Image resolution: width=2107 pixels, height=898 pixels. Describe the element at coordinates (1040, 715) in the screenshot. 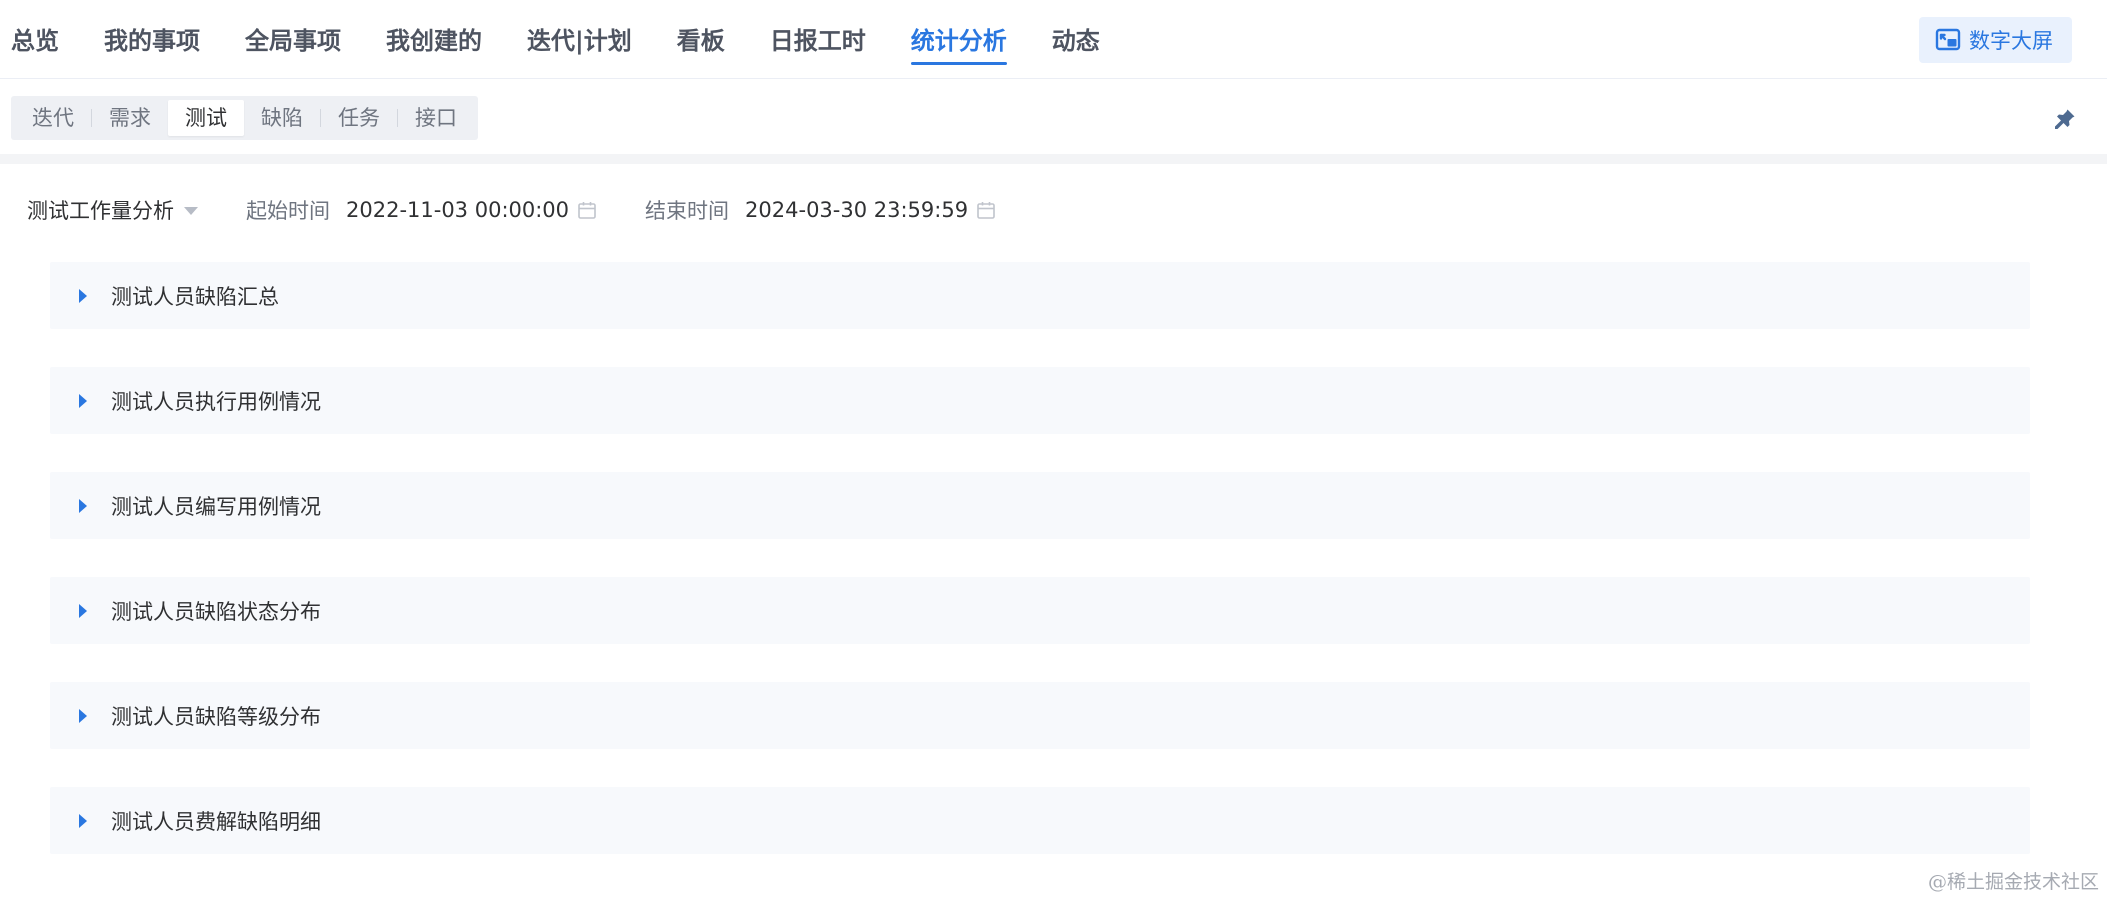

I see `panel-defect-level: 测试人员缺陷等级分布` at that location.